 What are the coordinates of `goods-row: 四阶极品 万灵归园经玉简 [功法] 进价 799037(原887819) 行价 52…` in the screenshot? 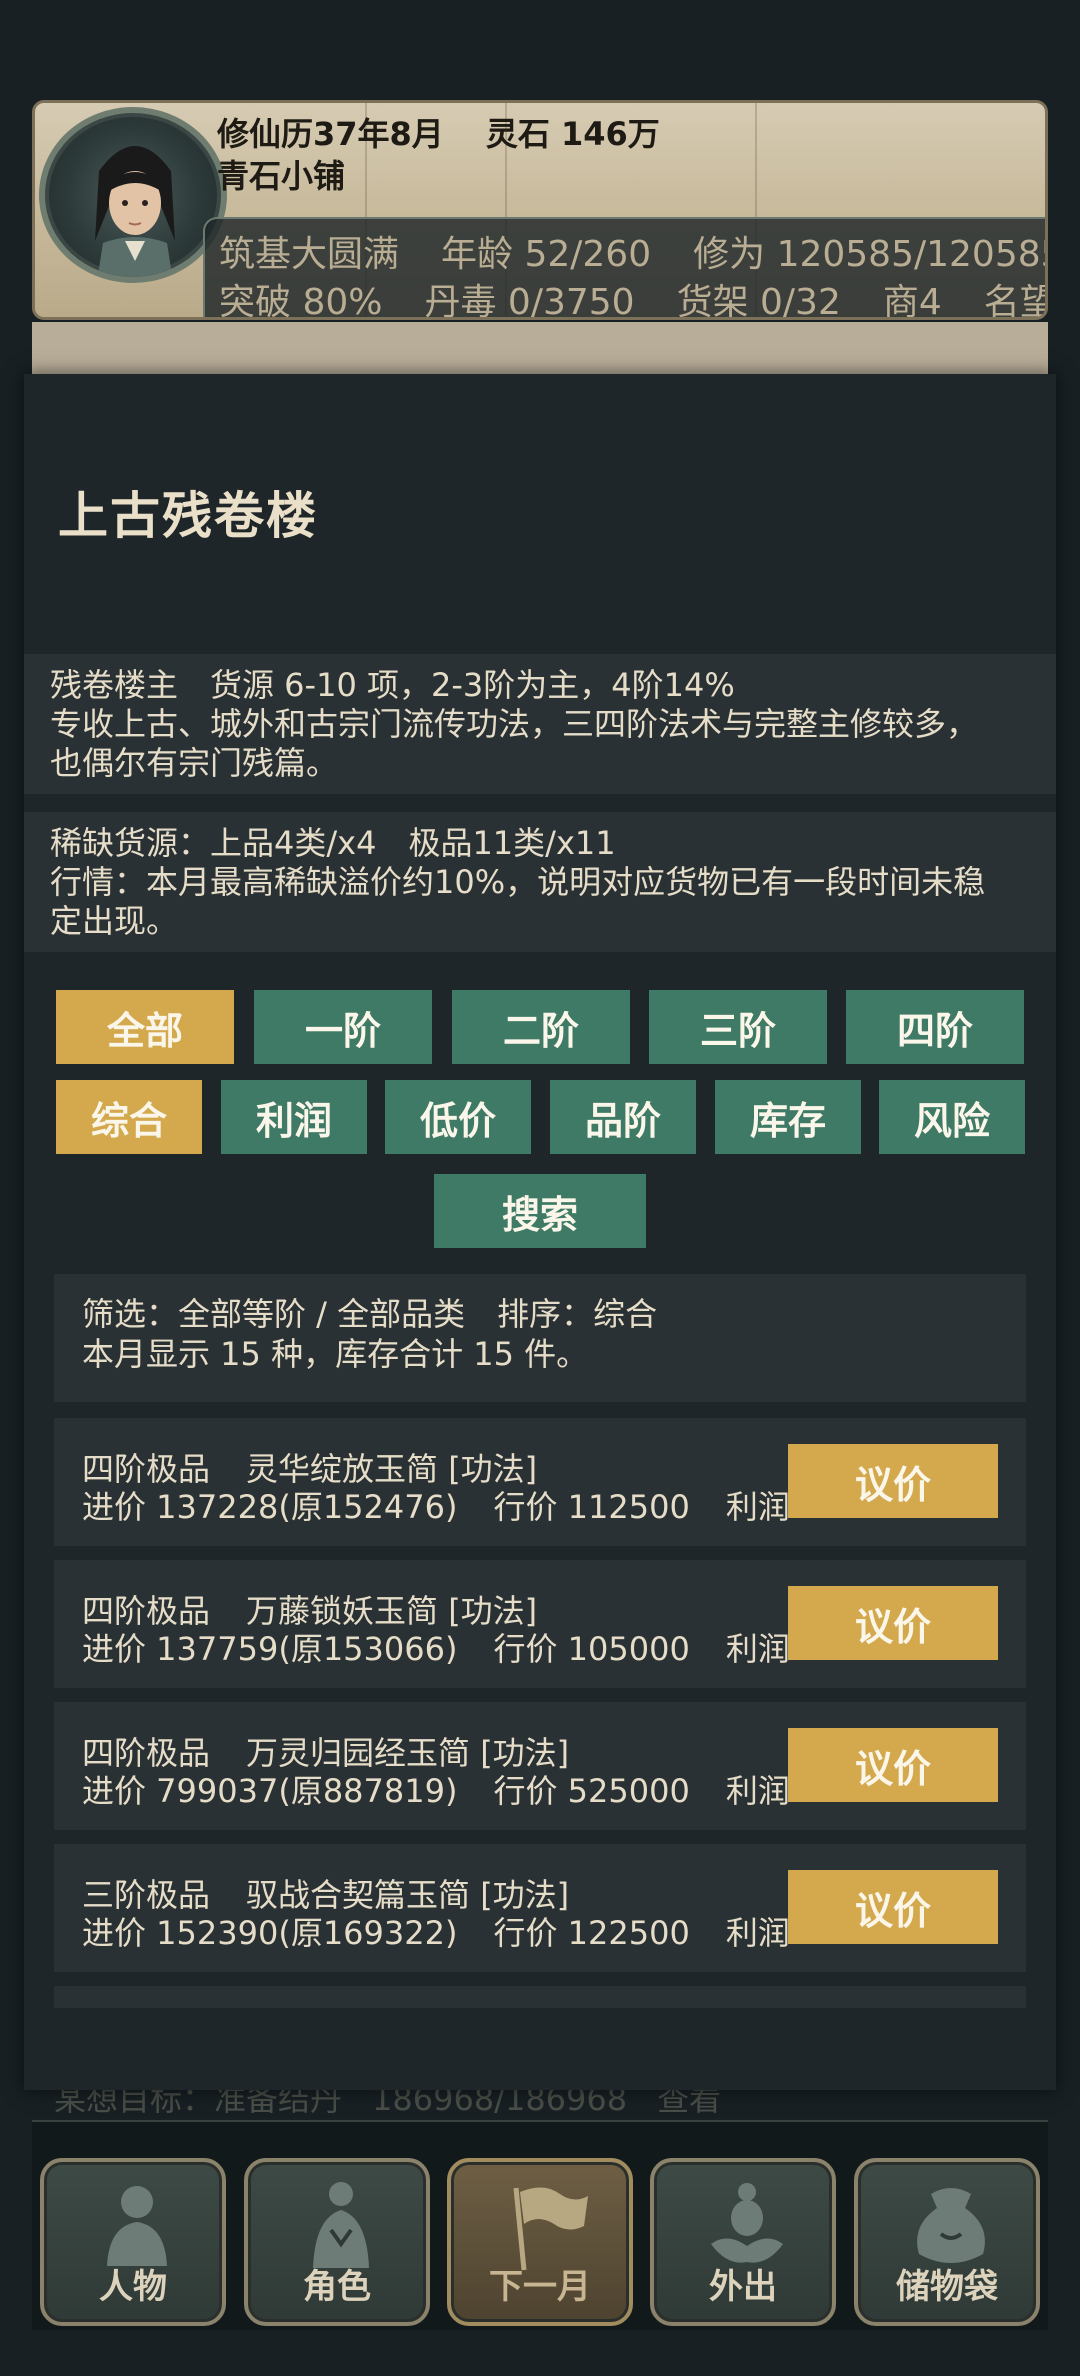 It's located at (540, 1766).